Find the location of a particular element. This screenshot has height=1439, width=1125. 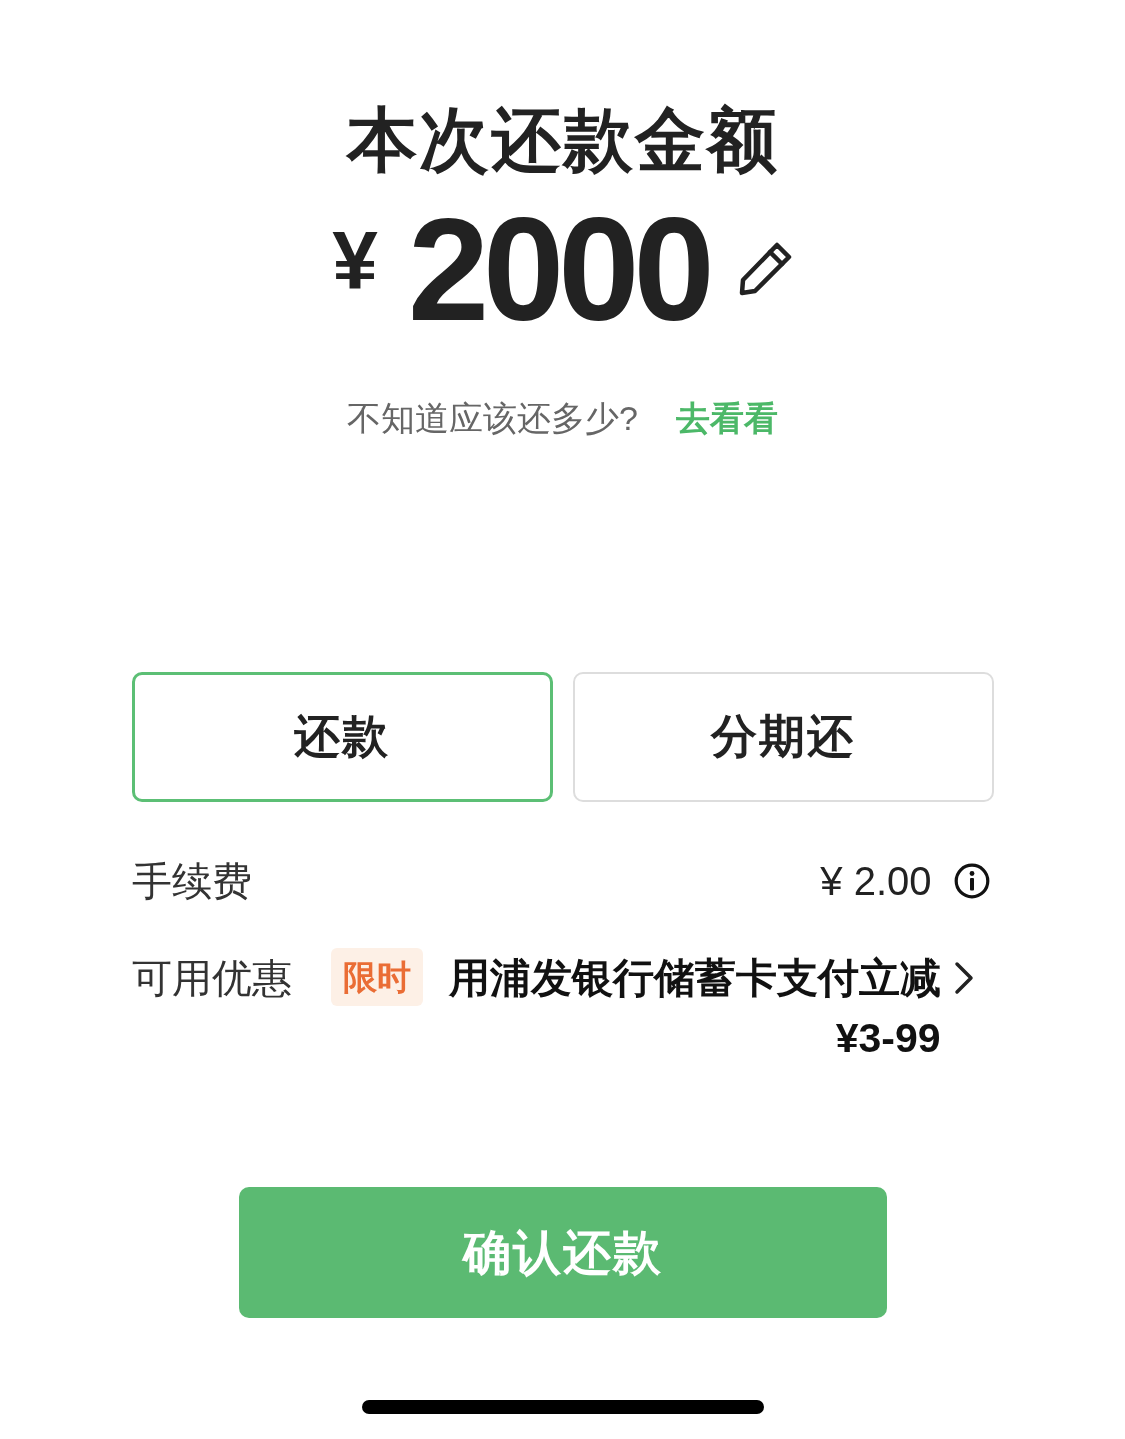

amount-value: 2000 is located at coordinates (558, 270).